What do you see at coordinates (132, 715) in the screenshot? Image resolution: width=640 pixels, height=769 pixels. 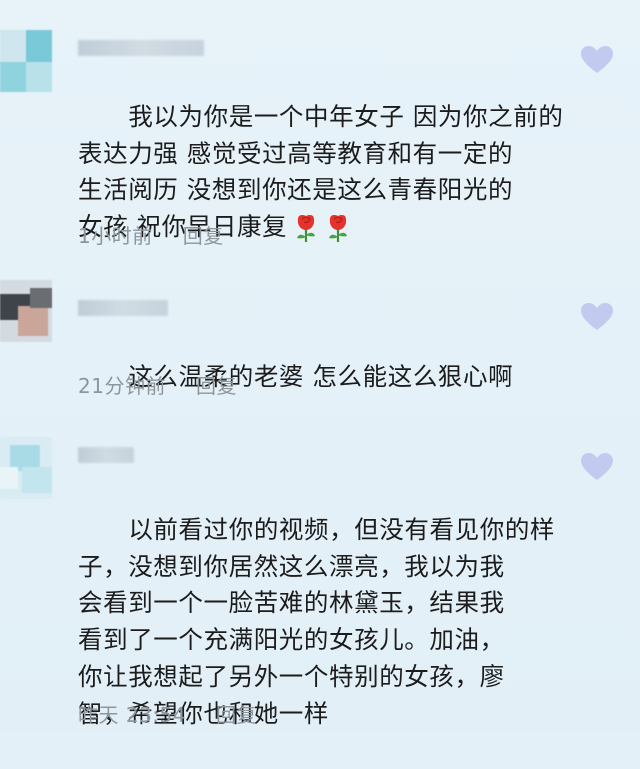 I see `comment-time: 昨天 23:54` at bounding box center [132, 715].